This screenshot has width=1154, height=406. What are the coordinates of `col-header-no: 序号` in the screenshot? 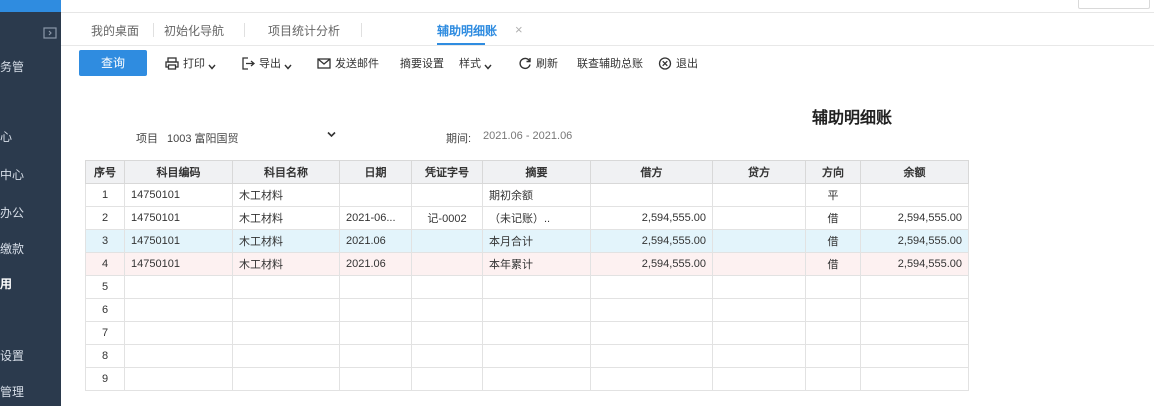 It's located at (105, 172).